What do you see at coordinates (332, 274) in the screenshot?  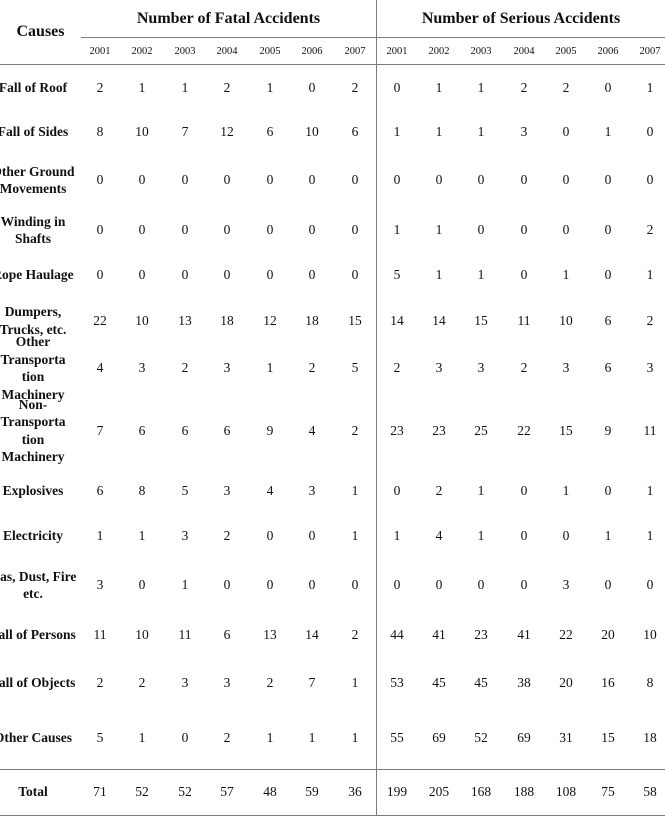 I see `table-row: Rope Haulage 0 5 0 1 0 1 0 0 0 1 0 0 0 1` at bounding box center [332, 274].